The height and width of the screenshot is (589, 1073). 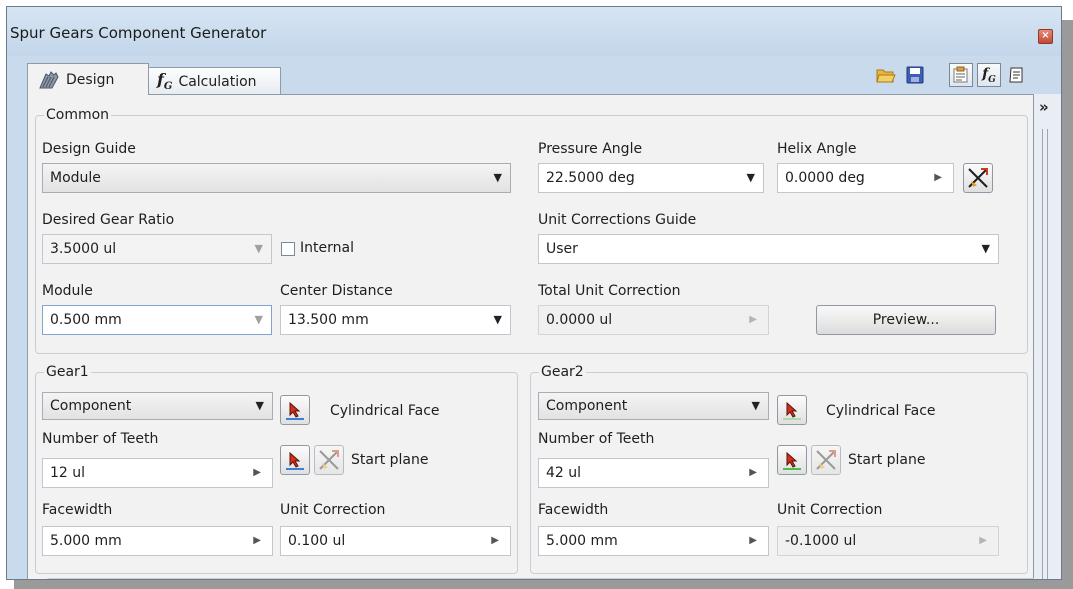 I want to click on center-distance-value: 13.500 mm, so click(x=328, y=320).